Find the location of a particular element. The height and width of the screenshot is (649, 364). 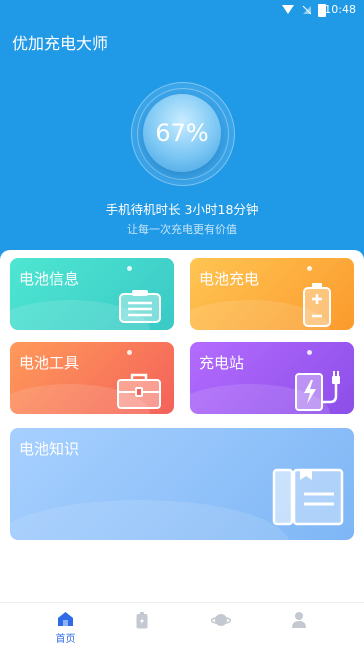

card-wave is located at coordinates (150, 520).